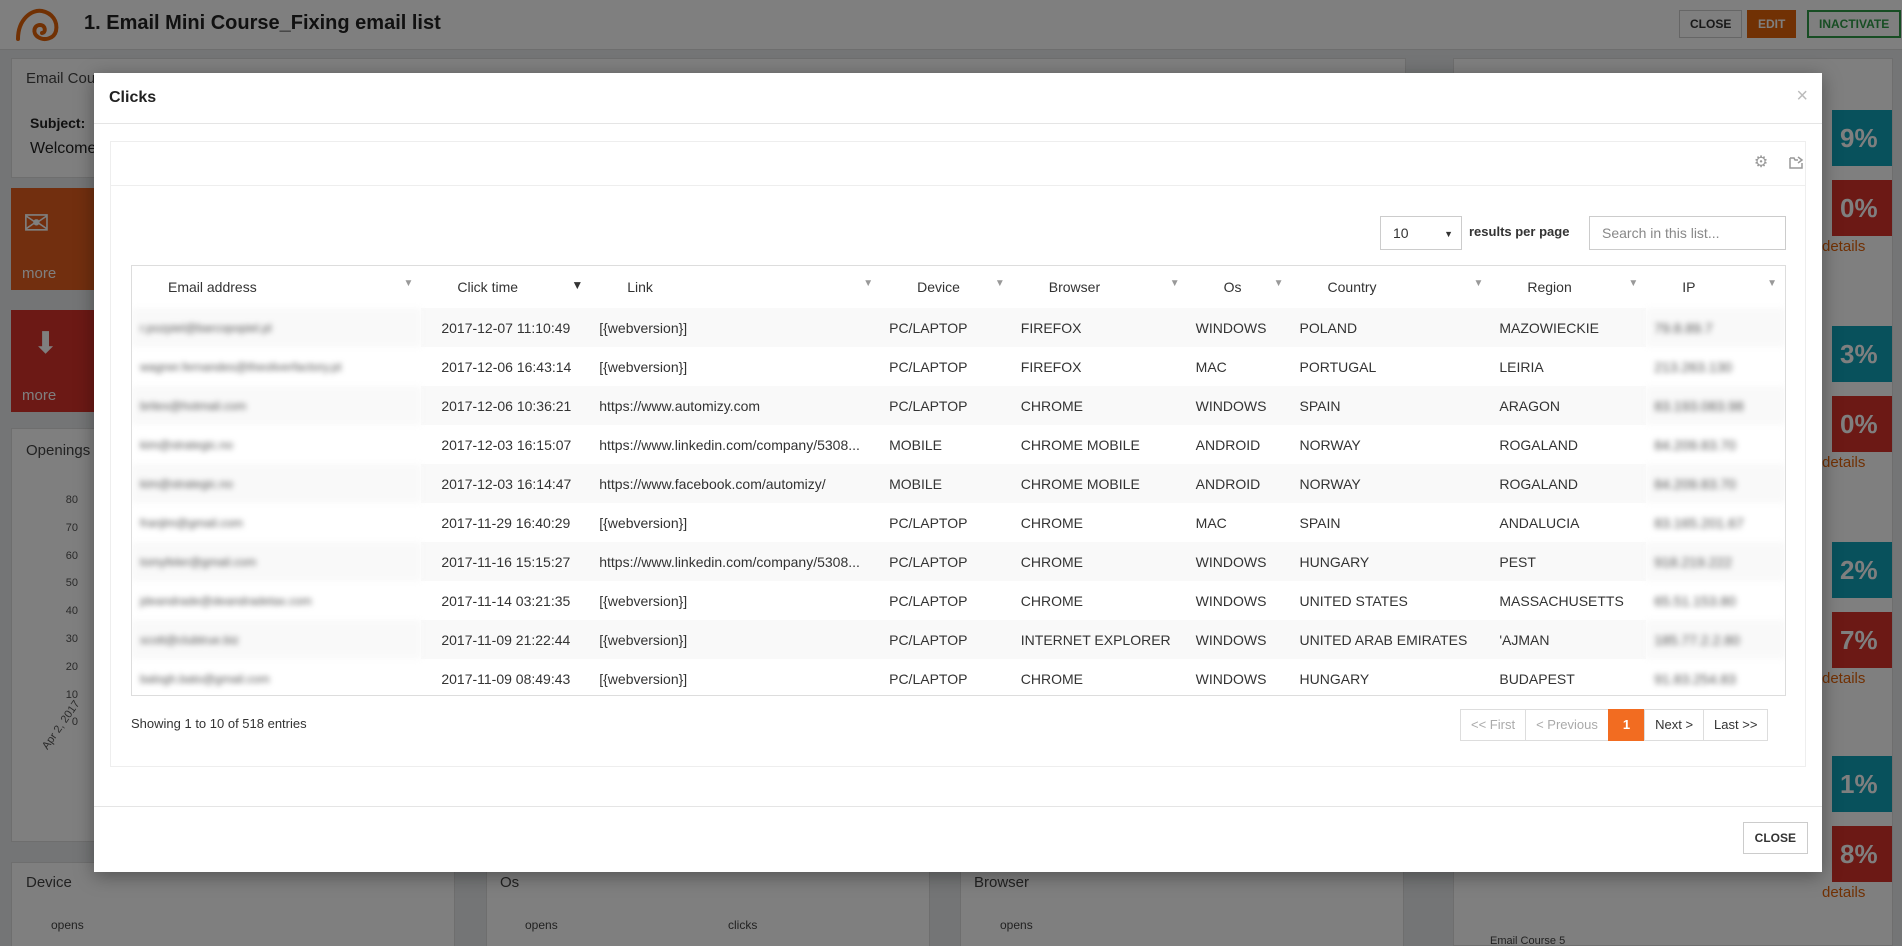 The height and width of the screenshot is (946, 1902). I want to click on click-time-cell: 2017-12-03 16:15:07, so click(506, 444).